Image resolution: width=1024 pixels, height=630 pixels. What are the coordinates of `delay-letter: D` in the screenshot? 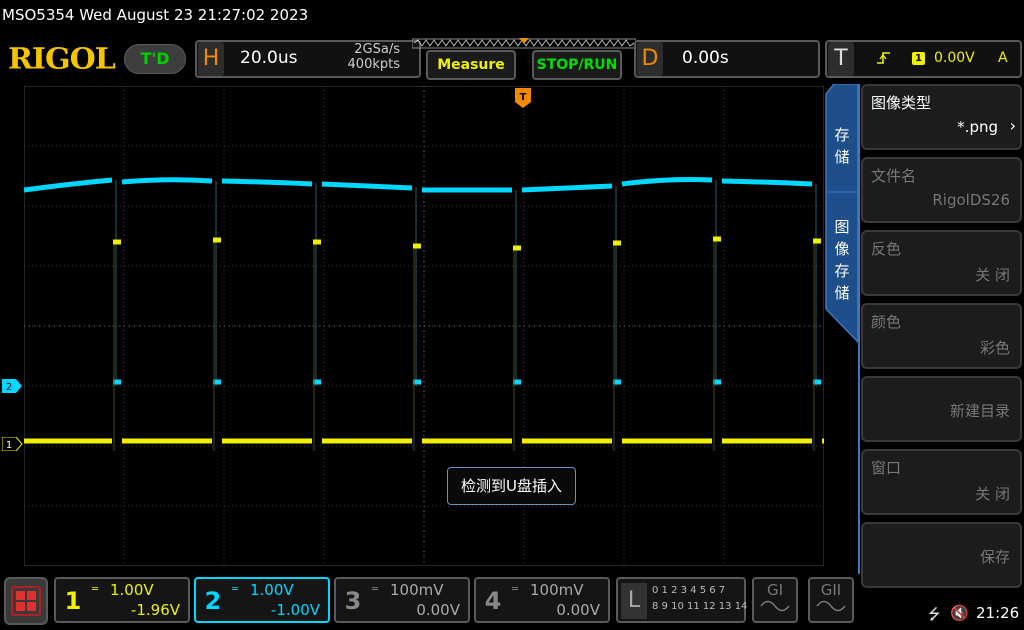 It's located at (650, 59).